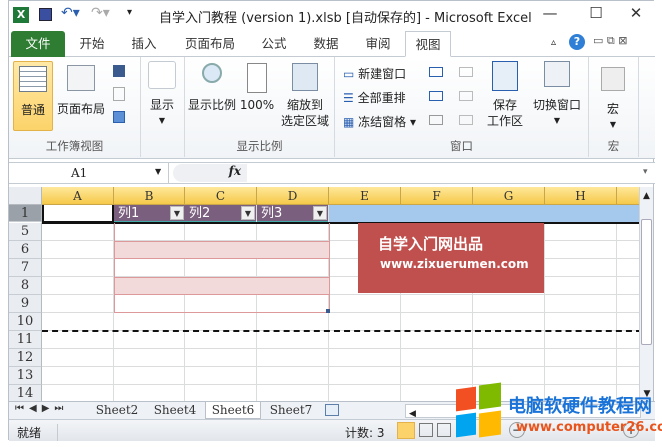  What do you see at coordinates (328, 311) in the screenshot?
I see `table-resize-handle` at bounding box center [328, 311].